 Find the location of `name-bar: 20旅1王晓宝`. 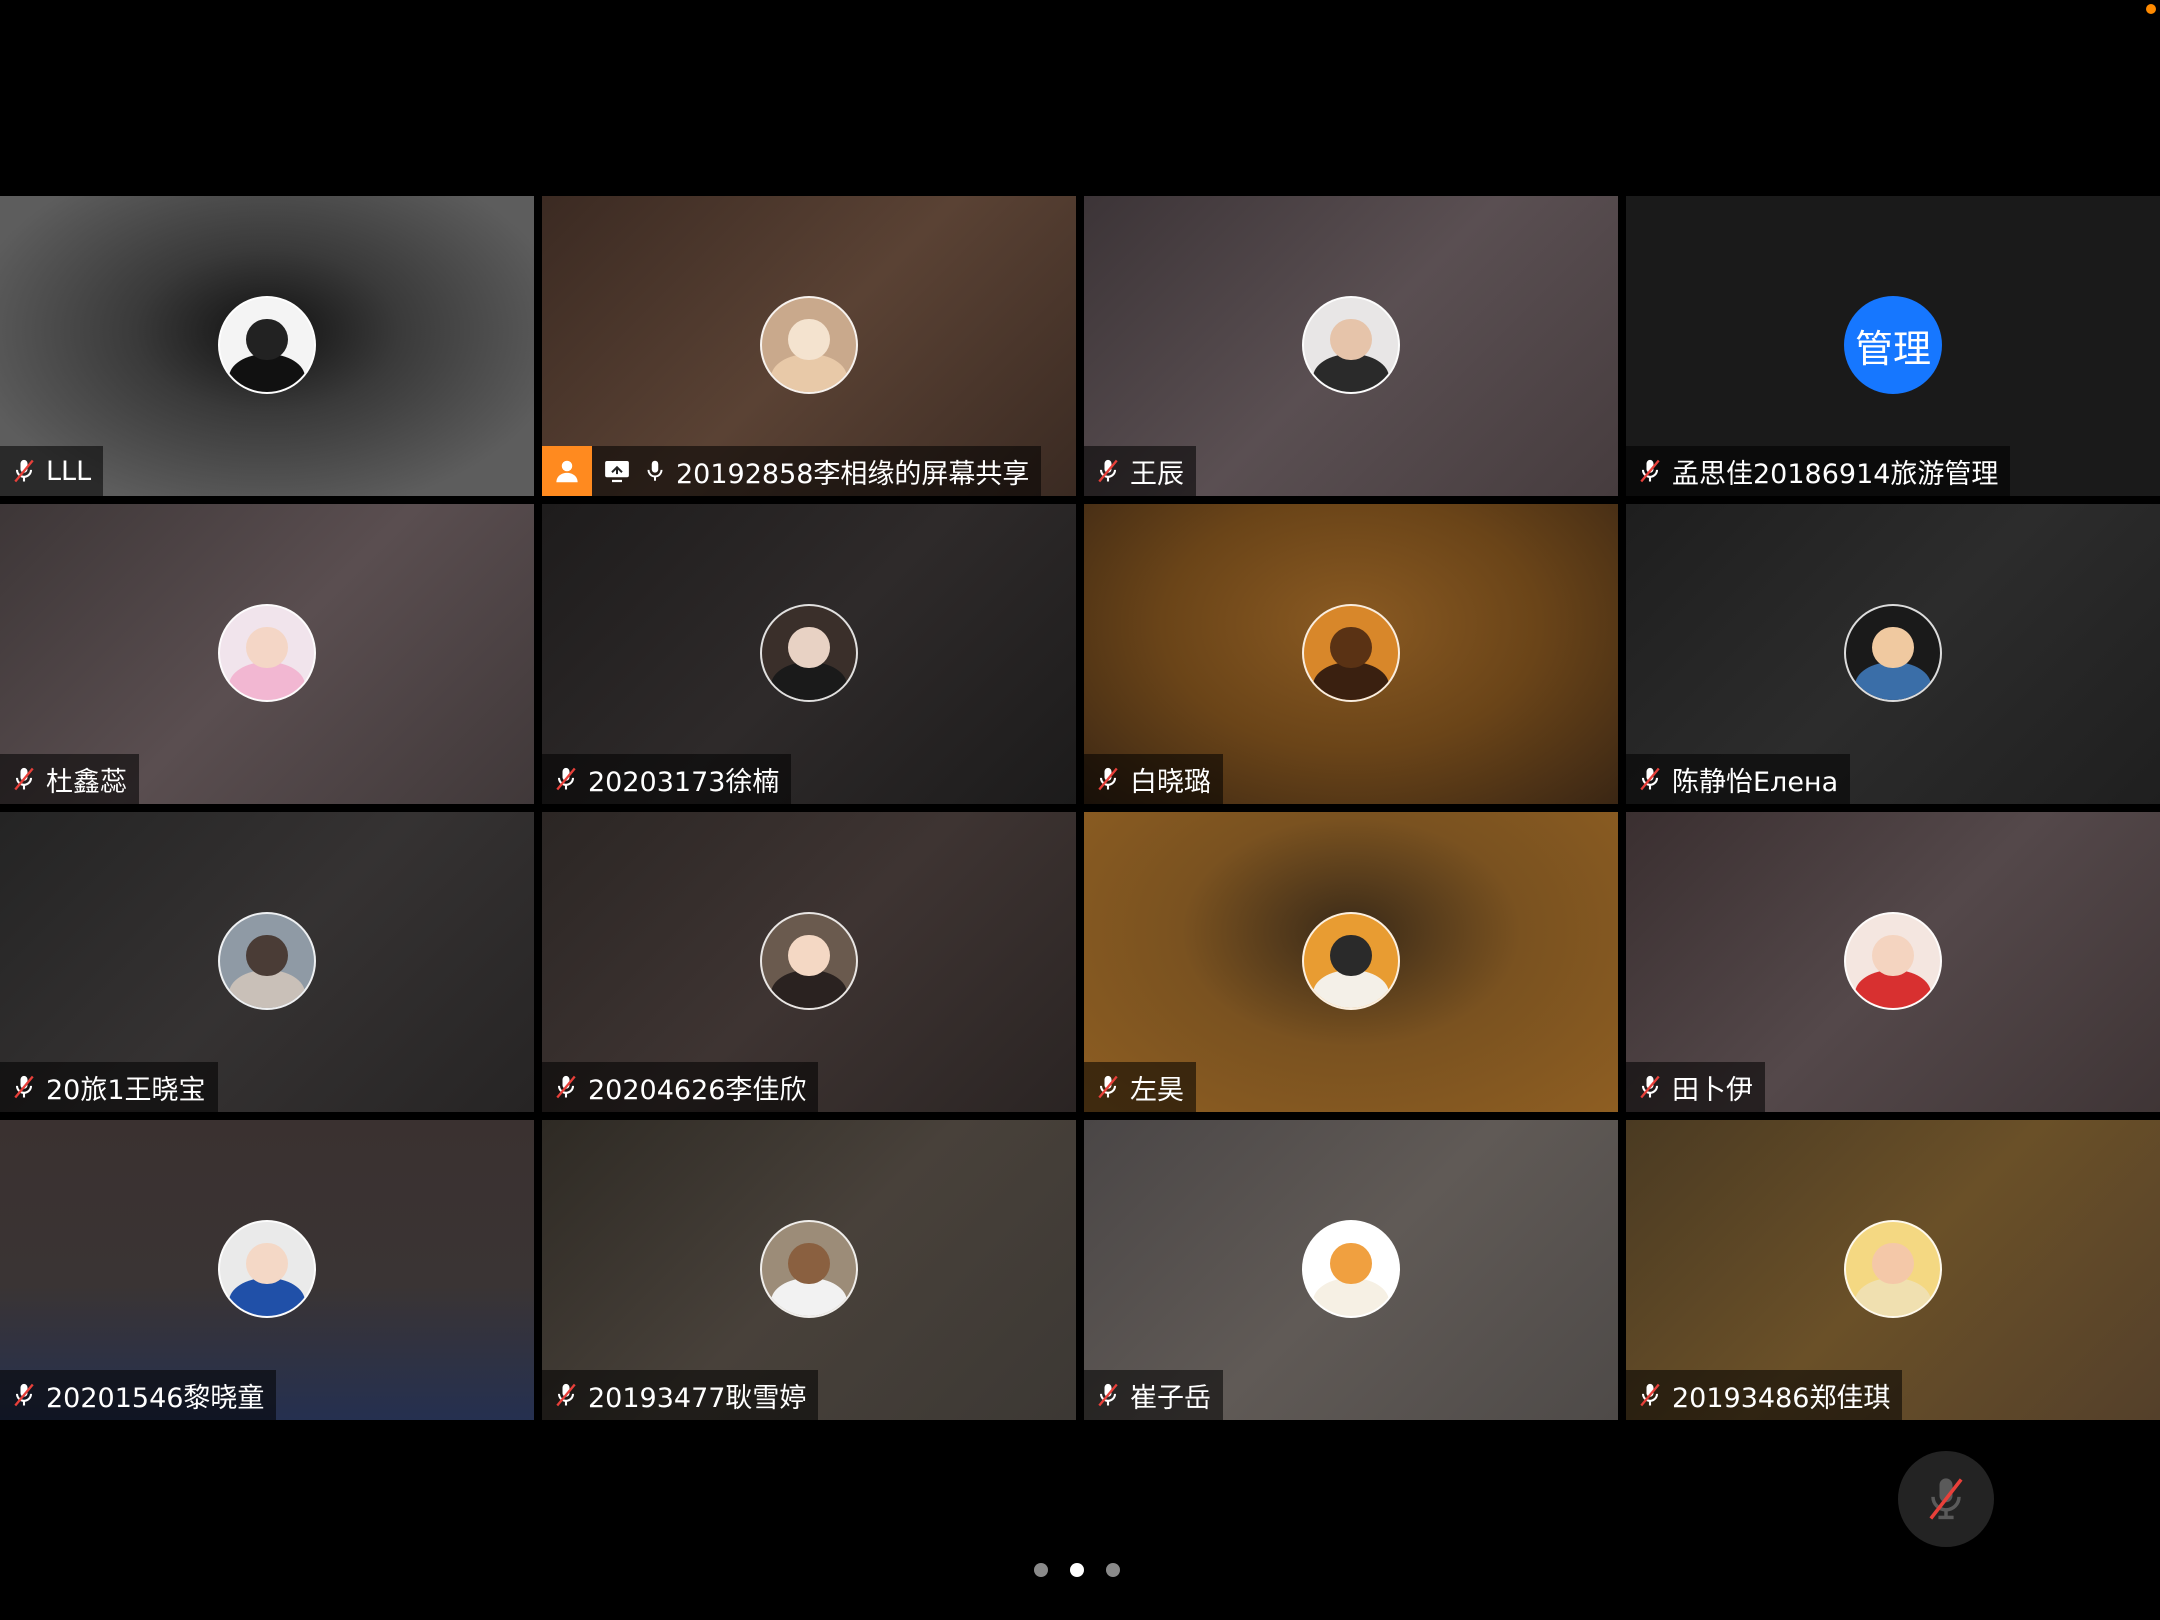

name-bar: 20旅1王晓宝 is located at coordinates (109, 1087).